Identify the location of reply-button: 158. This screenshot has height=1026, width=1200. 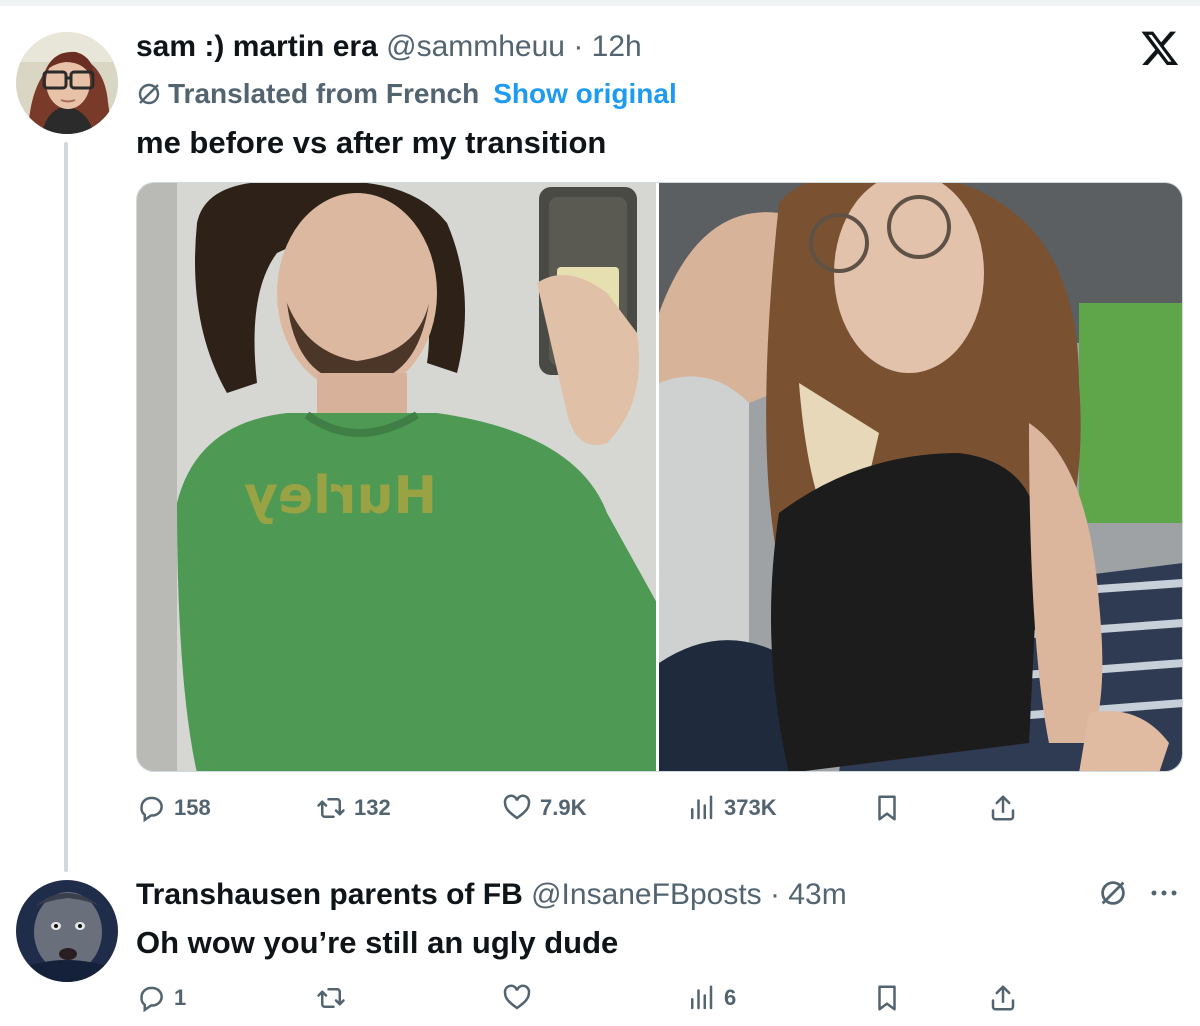
(173, 808).